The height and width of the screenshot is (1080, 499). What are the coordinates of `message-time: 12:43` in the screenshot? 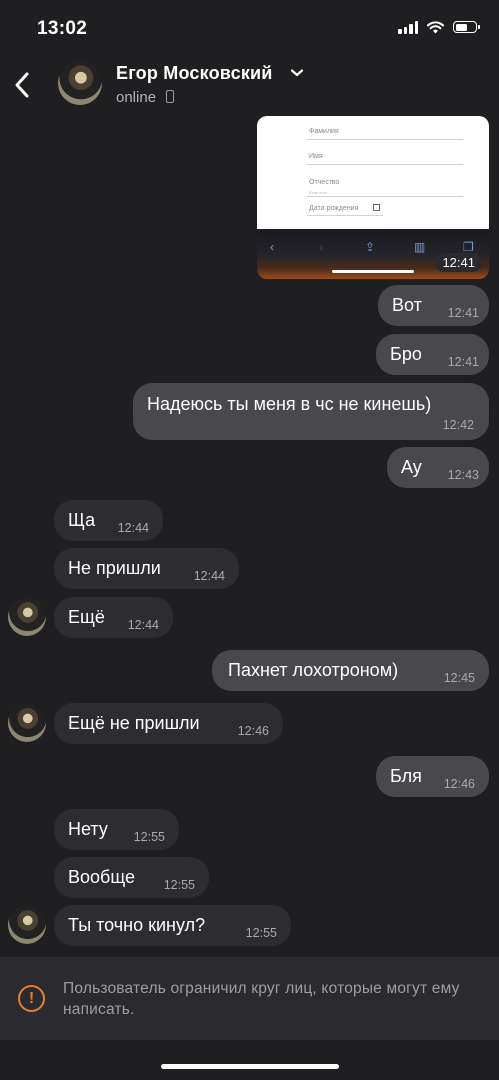 It's located at (463, 474).